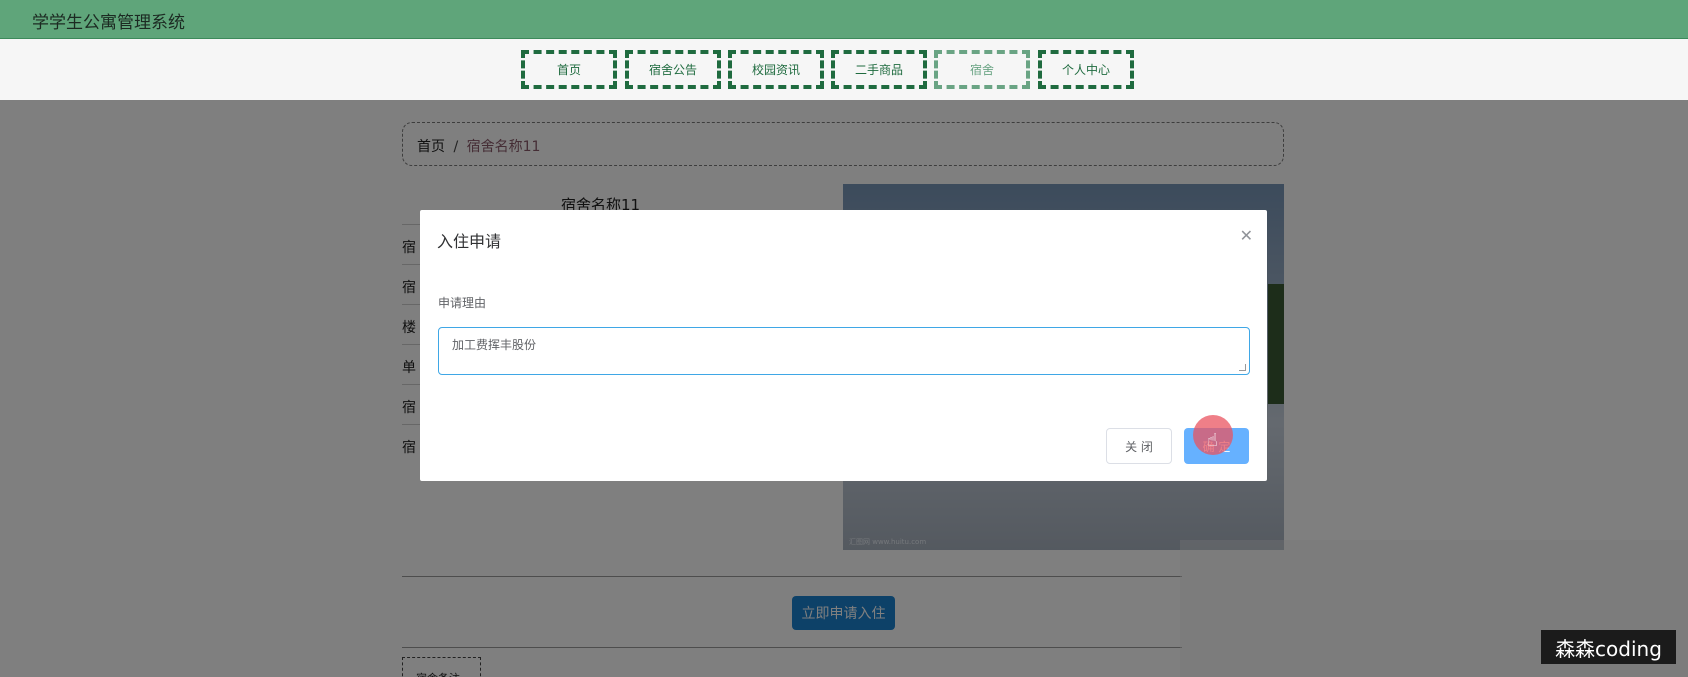 The image size is (1688, 677). I want to click on nav-profile: 个人中心, so click(1086, 69).